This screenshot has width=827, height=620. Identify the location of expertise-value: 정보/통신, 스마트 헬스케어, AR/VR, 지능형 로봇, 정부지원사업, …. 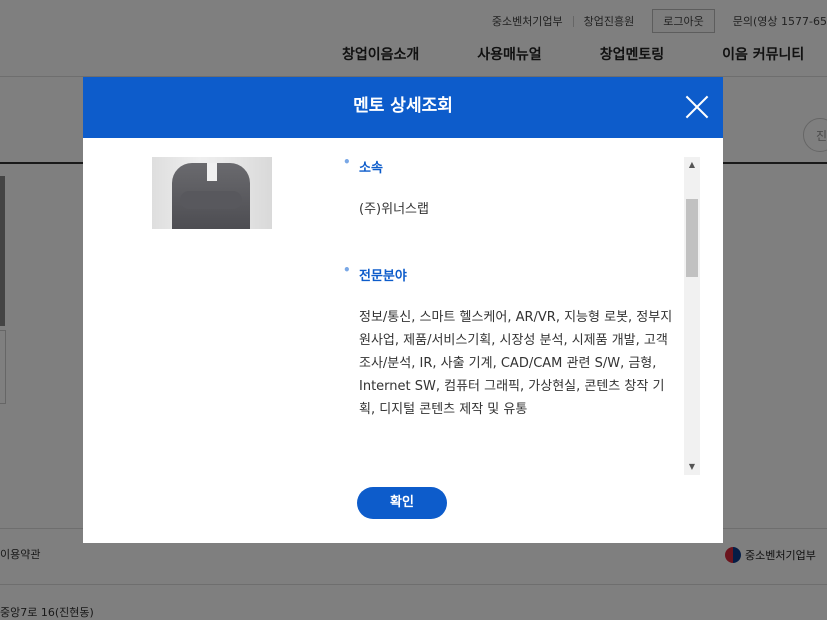
(516, 363).